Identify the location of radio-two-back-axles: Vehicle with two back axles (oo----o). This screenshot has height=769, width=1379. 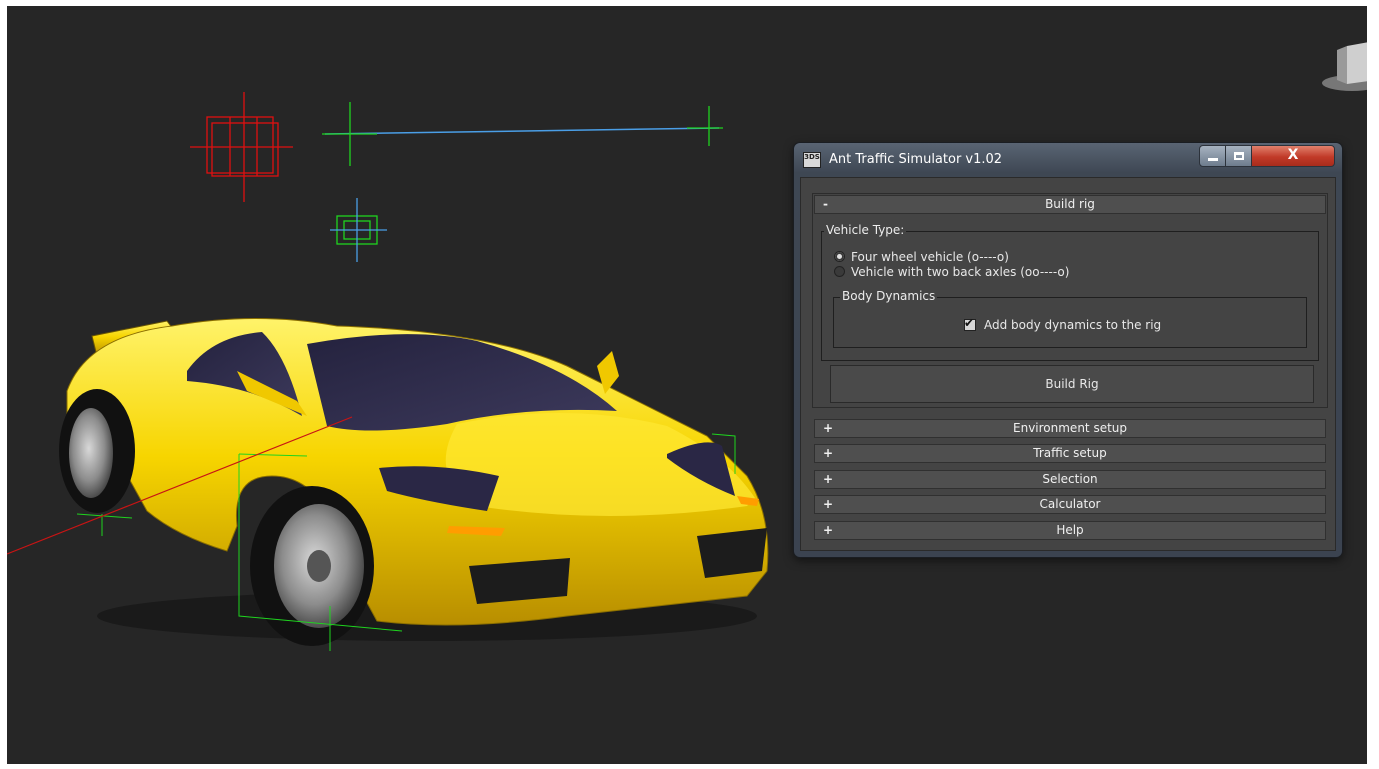
(951, 272).